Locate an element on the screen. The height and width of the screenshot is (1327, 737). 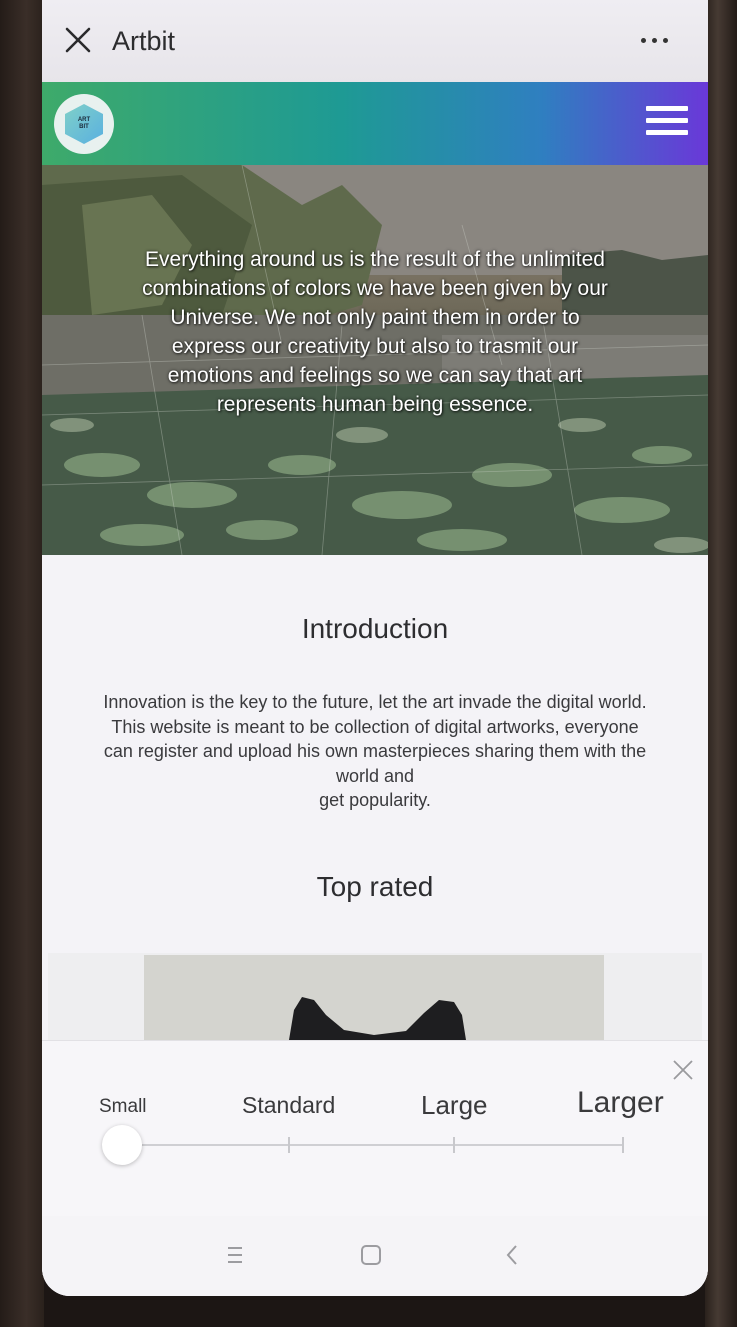
font-size-slider-track is located at coordinates (373, 1145).